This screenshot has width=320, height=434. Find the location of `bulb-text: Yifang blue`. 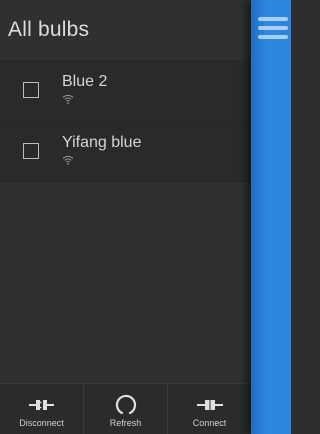

bulb-text: Yifang blue is located at coordinates (101, 149).